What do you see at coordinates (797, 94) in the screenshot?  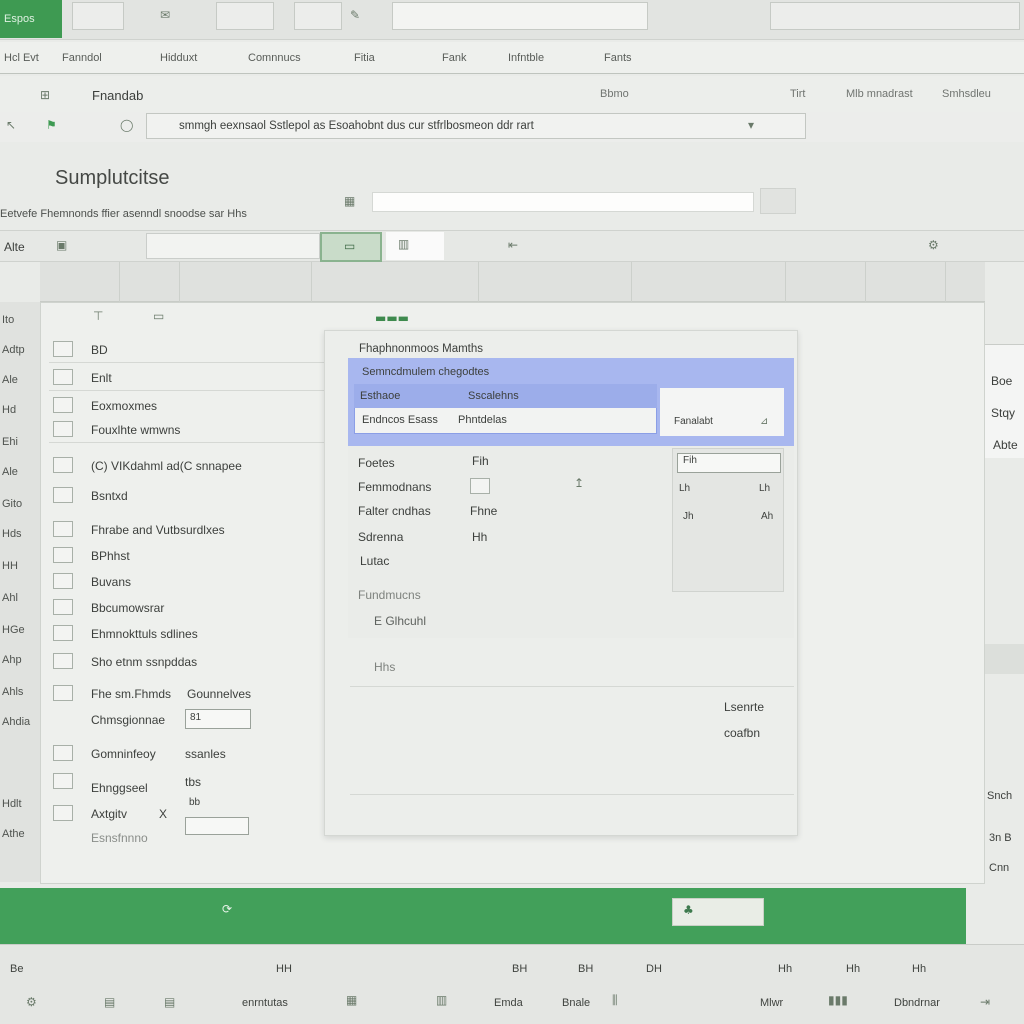 I see `ribbon-item: Tirt` at bounding box center [797, 94].